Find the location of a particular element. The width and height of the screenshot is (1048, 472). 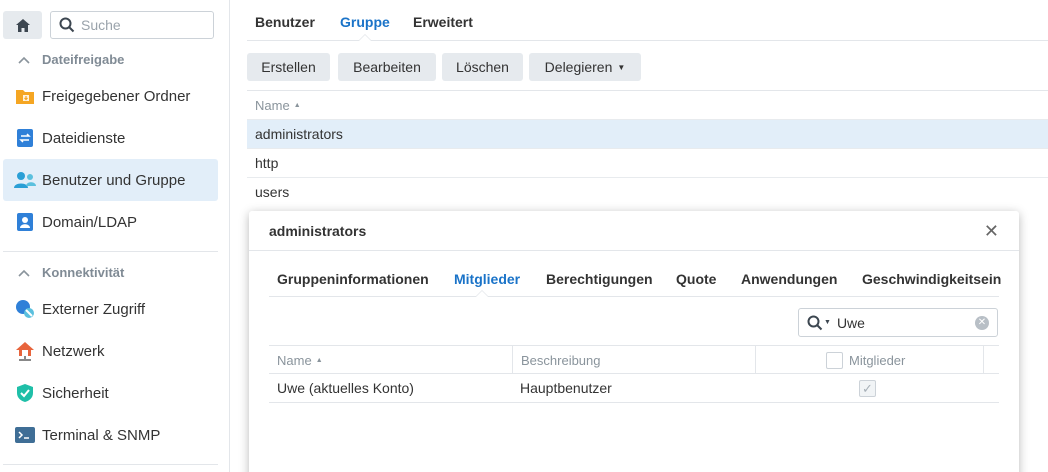

domain-icon is located at coordinates (25, 222).